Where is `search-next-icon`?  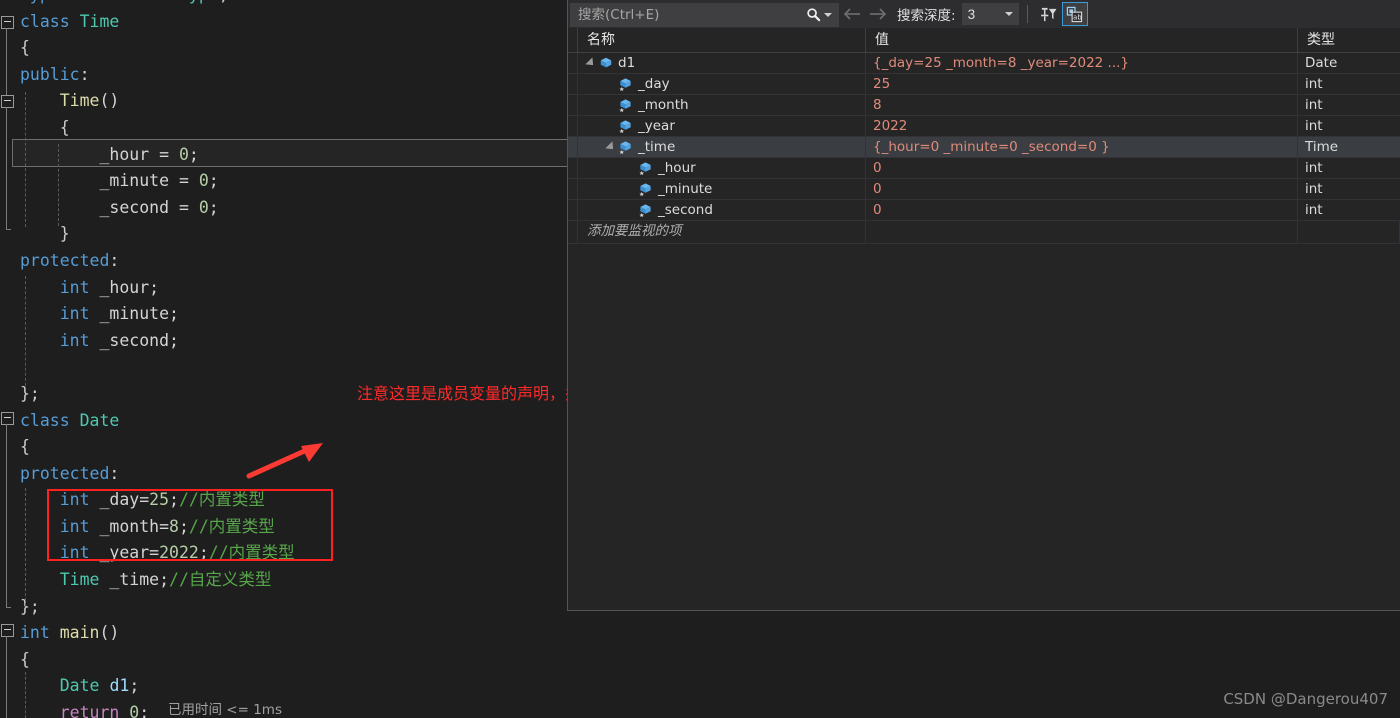 search-next-icon is located at coordinates (878, 14).